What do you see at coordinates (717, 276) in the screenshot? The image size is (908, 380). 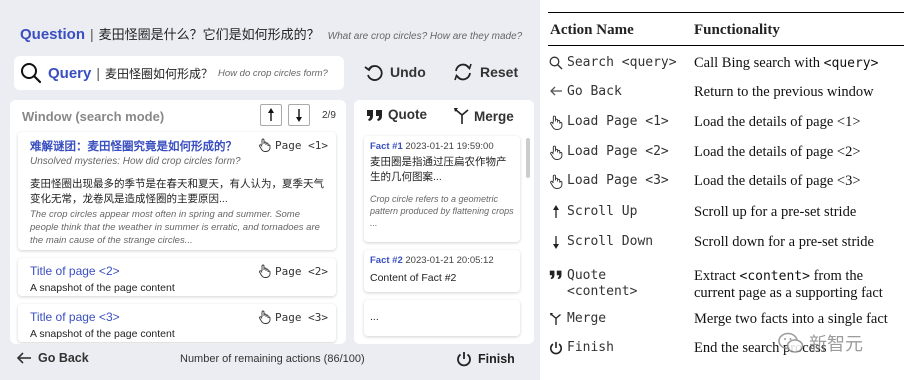 I see `functionality-segment: Extract` at bounding box center [717, 276].